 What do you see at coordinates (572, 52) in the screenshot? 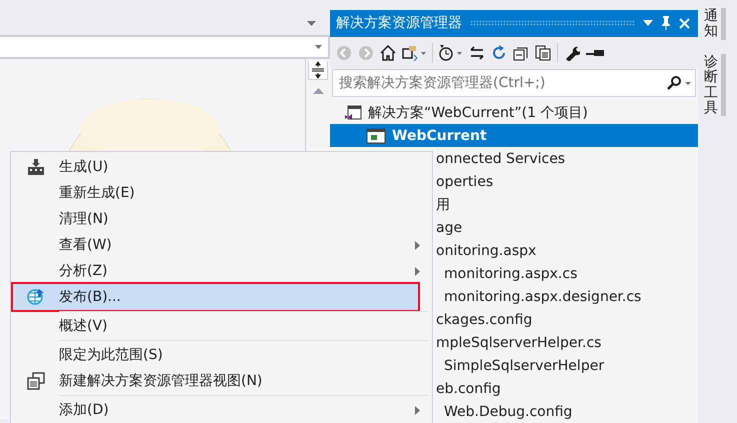
I see `wrench-icon` at bounding box center [572, 52].